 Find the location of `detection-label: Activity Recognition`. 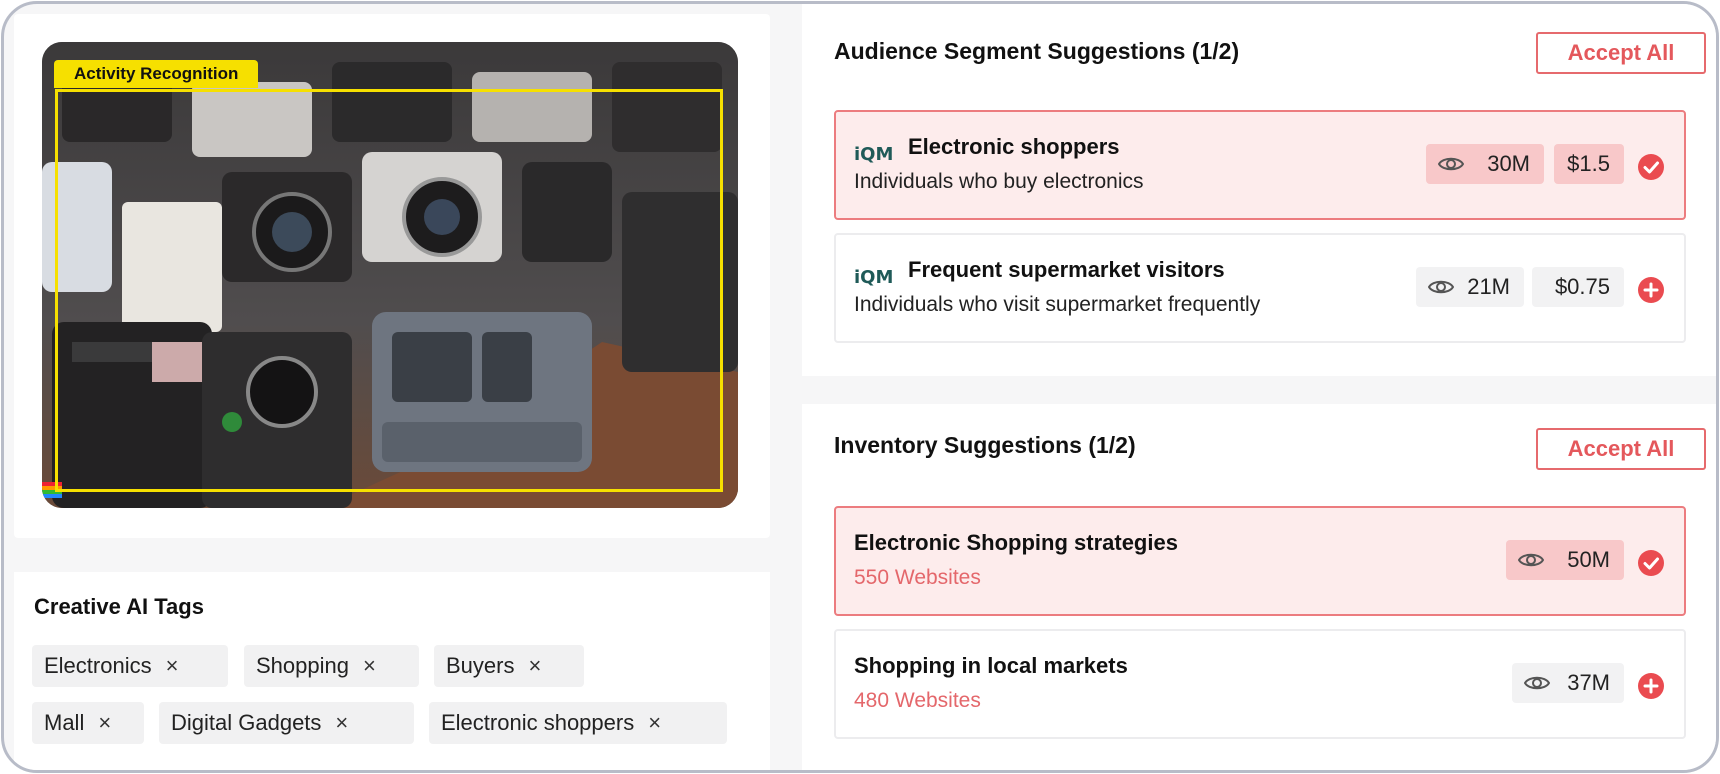

detection-label: Activity Recognition is located at coordinates (156, 74).